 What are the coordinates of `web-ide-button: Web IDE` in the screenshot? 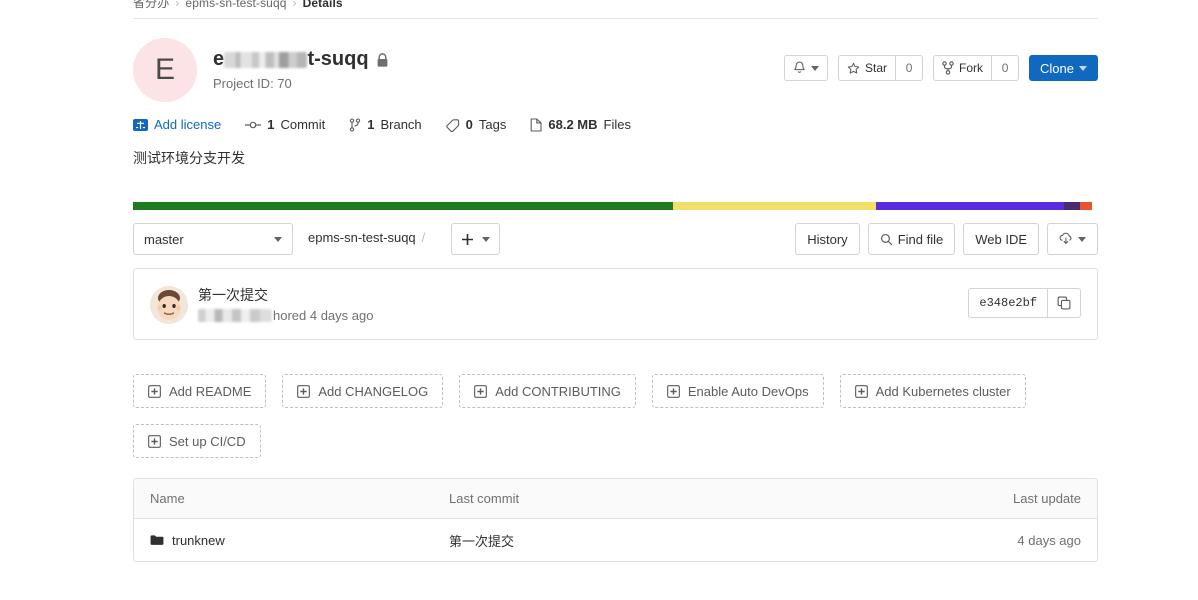 It's located at (1001, 239).